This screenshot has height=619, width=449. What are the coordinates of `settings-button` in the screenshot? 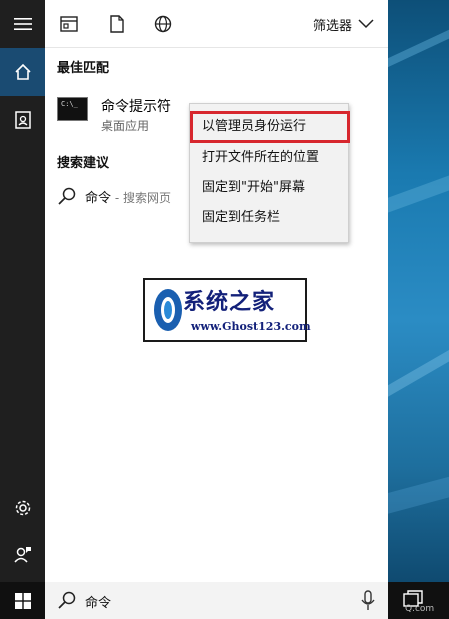 It's located at (22, 508).